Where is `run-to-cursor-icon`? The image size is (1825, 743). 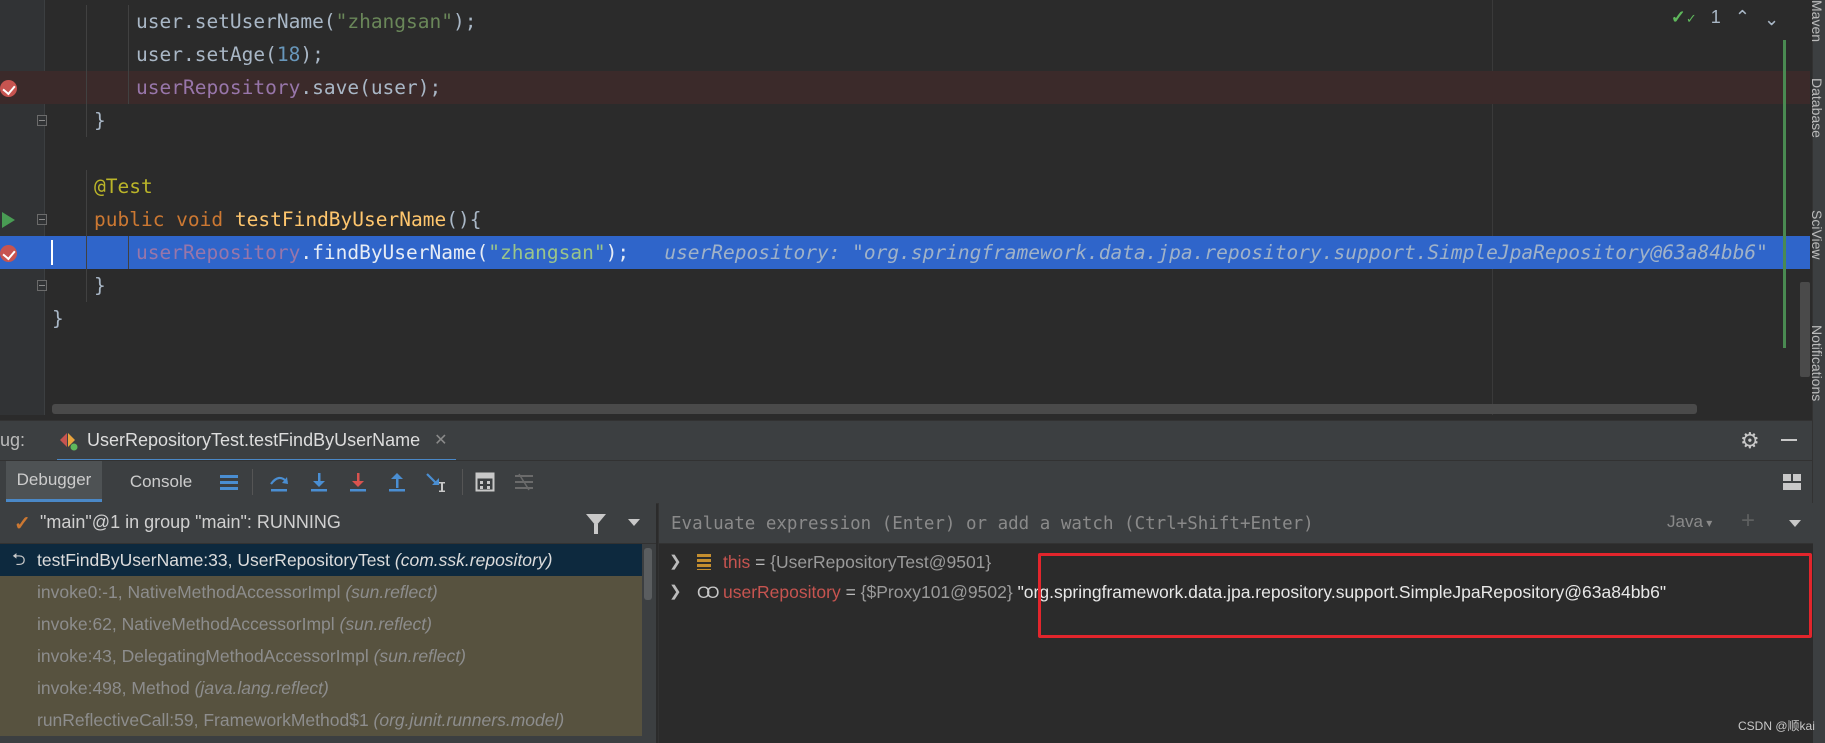 run-to-cursor-icon is located at coordinates (436, 482).